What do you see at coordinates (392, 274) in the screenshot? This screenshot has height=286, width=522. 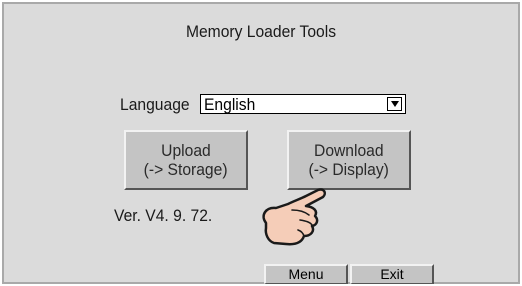 I see `exit-button: Exit` at bounding box center [392, 274].